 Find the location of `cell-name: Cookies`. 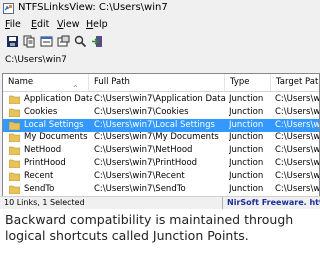

cell-name: Cookies is located at coordinates (41, 111).